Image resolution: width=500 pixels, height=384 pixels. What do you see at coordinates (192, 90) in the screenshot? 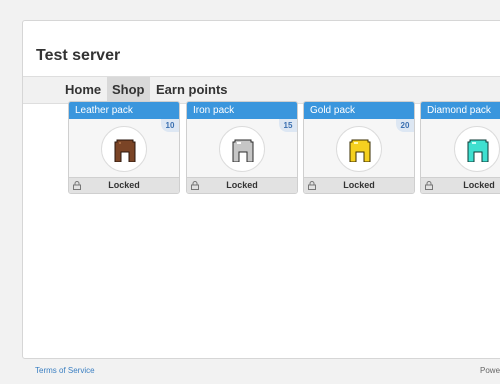
I see `nav-earn-points: Earn points` at bounding box center [192, 90].